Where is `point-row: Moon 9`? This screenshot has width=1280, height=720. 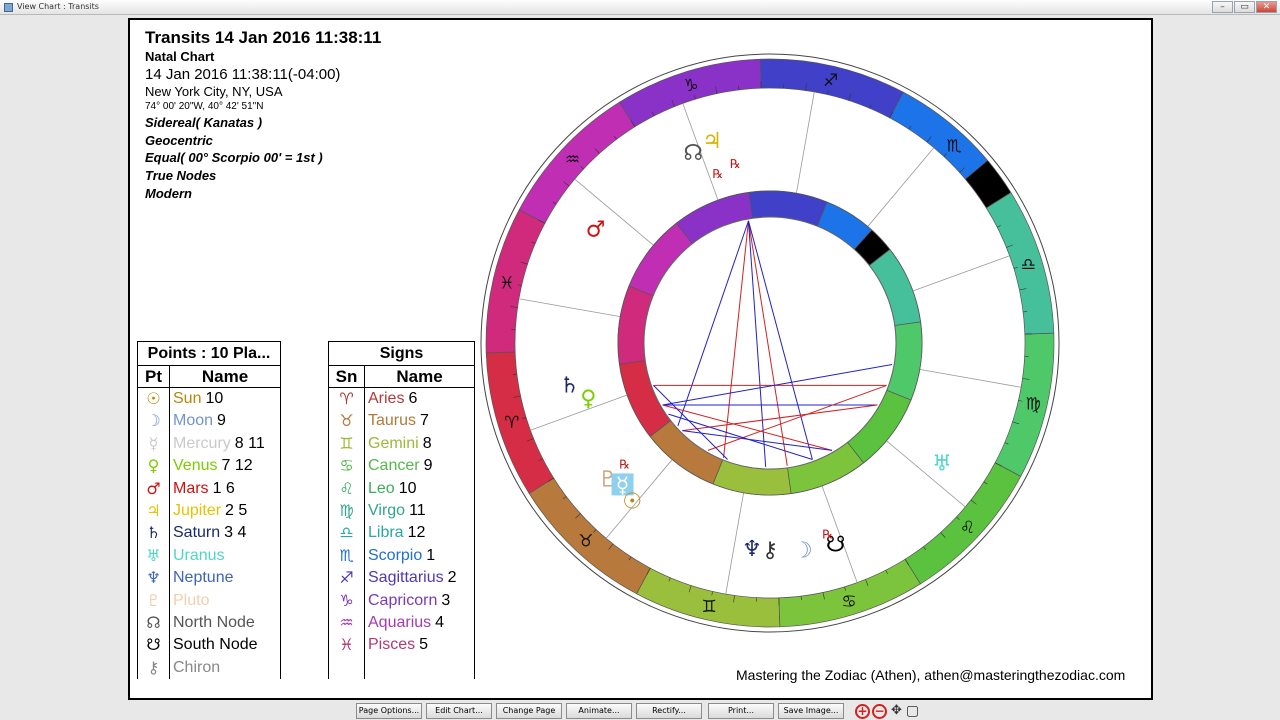 point-row: Moon 9 is located at coordinates (225, 421).